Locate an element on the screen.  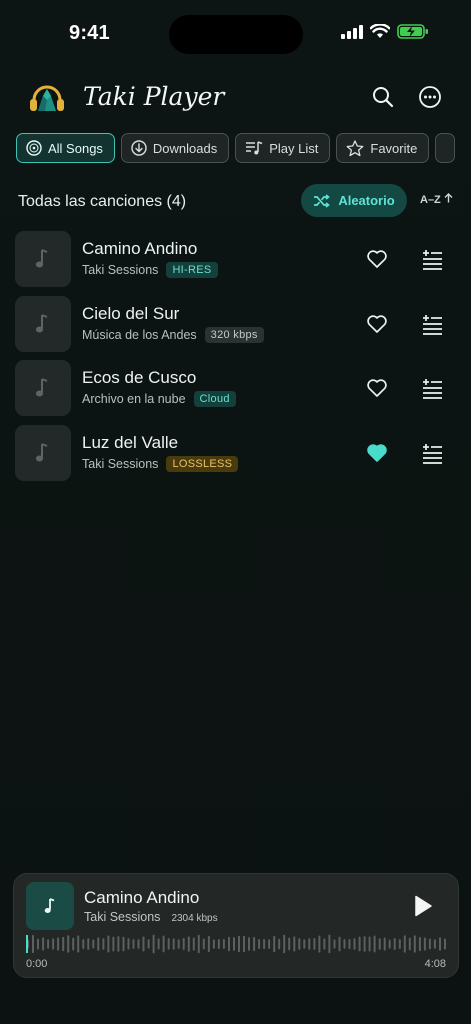
shuffle-label: Aleatorio is located at coordinates (366, 200).